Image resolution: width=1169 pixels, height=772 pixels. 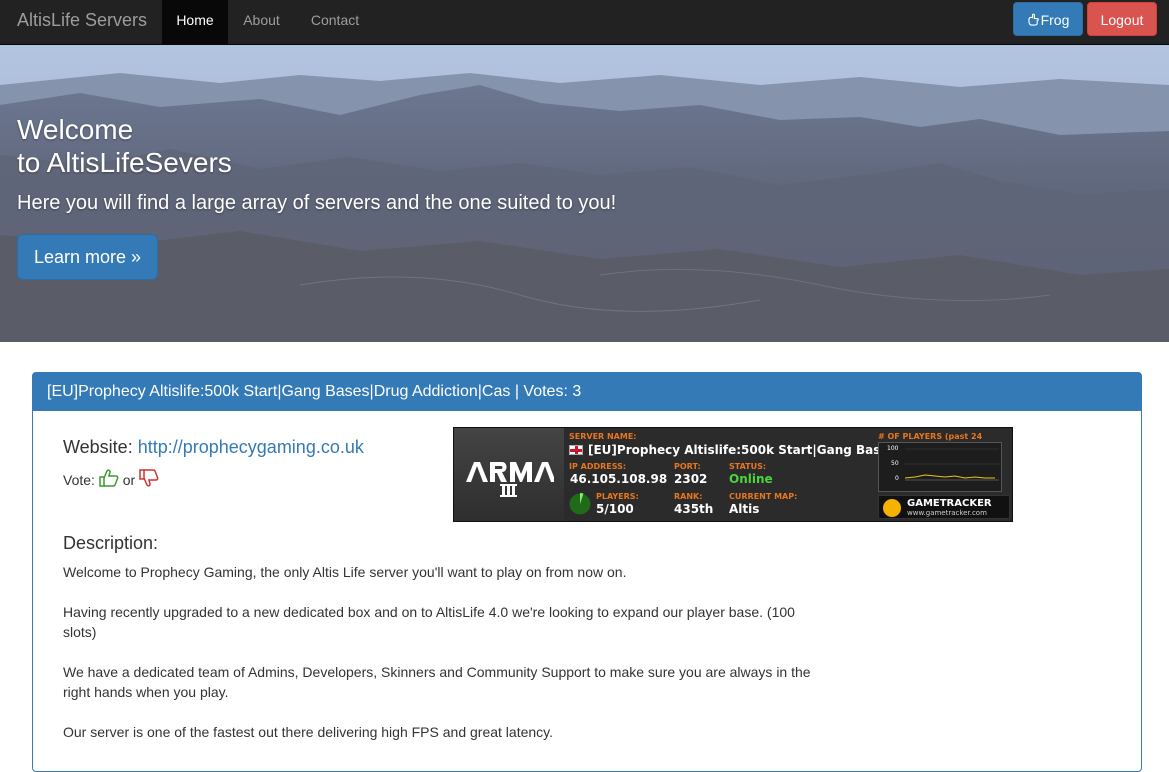 What do you see at coordinates (510, 479) in the screenshot?
I see `arma3-logo-icon` at bounding box center [510, 479].